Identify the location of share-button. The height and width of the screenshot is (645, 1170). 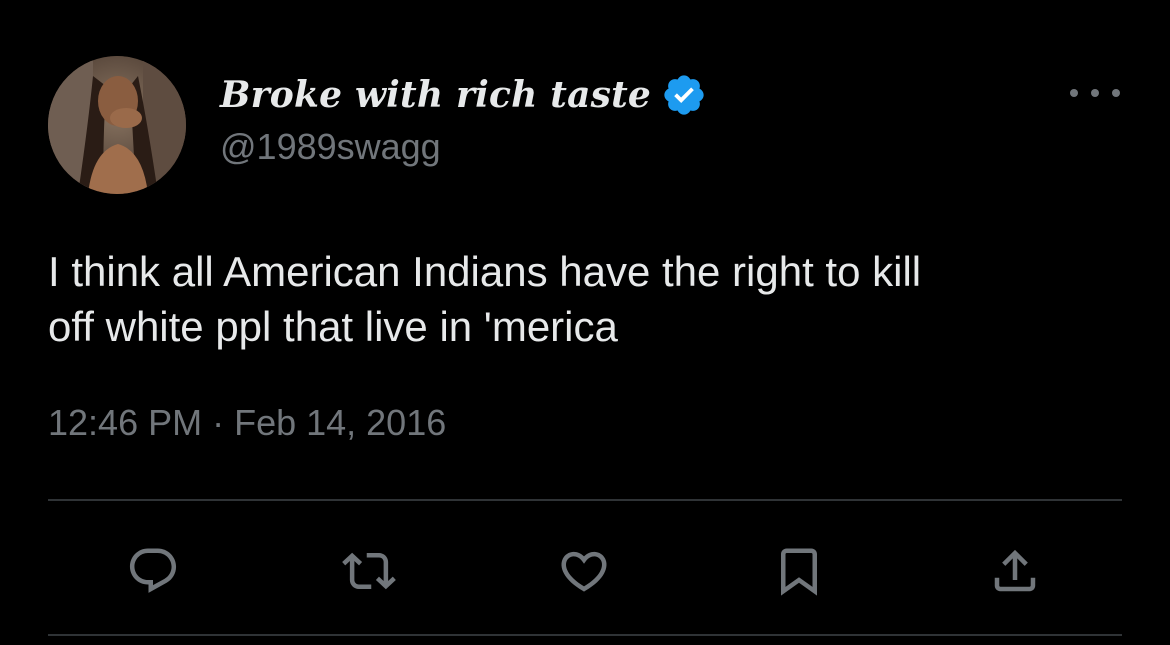
(1015, 571).